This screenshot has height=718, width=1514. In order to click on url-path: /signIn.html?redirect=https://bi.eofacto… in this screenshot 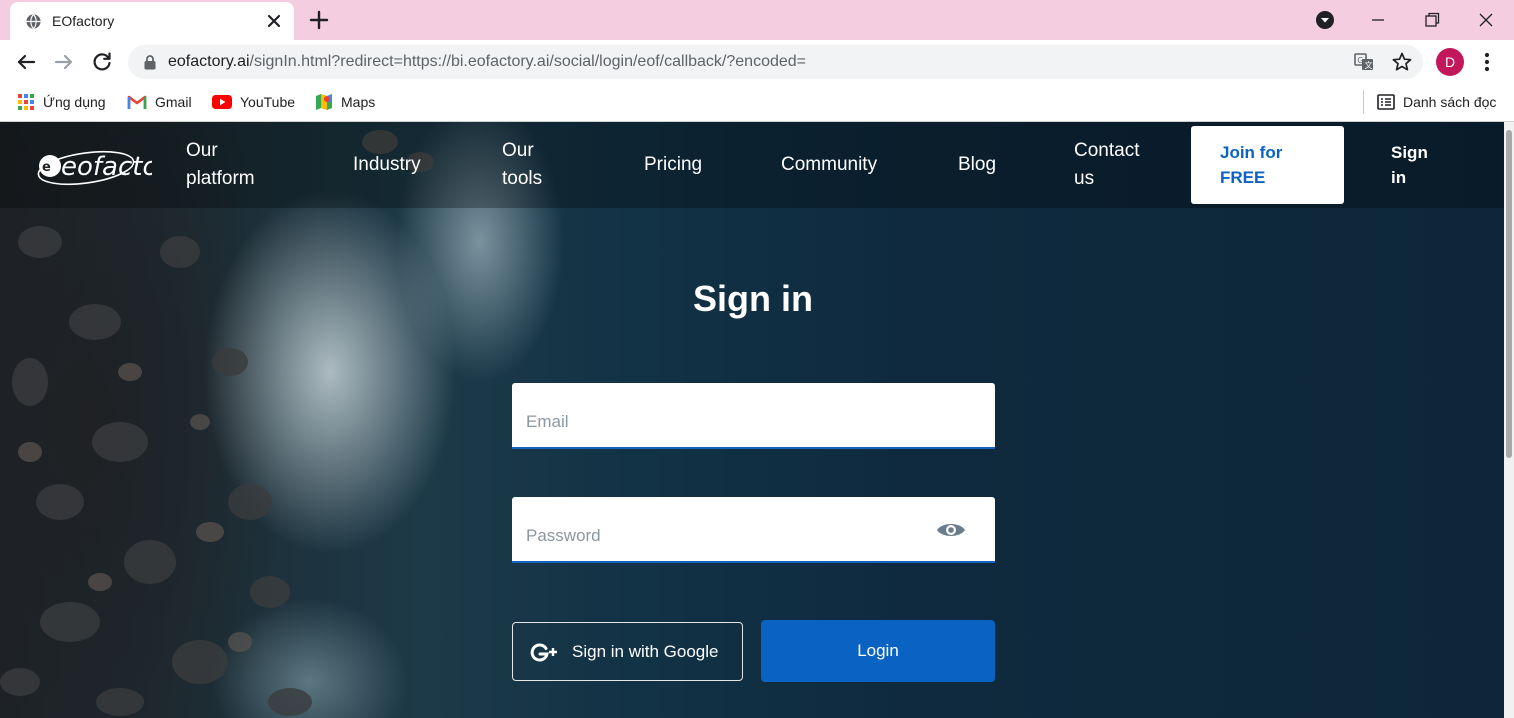, I will do `click(527, 61)`.